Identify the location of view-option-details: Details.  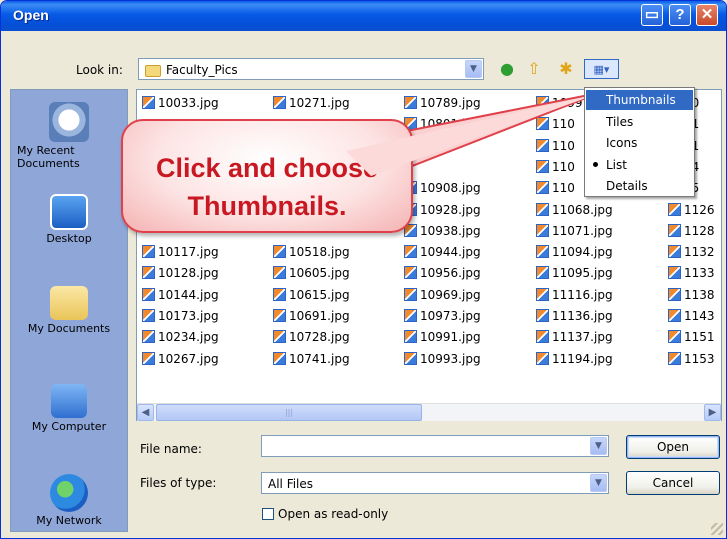
(639, 186).